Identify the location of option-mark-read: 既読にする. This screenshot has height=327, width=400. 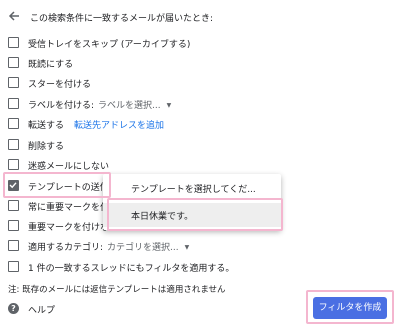
(150, 63).